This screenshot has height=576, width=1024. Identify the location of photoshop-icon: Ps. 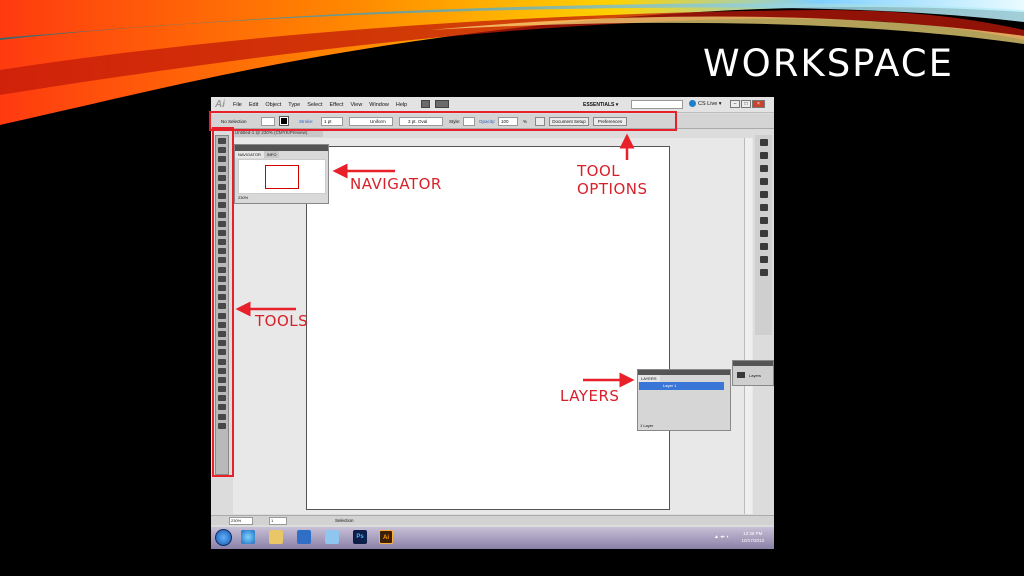
(360, 537).